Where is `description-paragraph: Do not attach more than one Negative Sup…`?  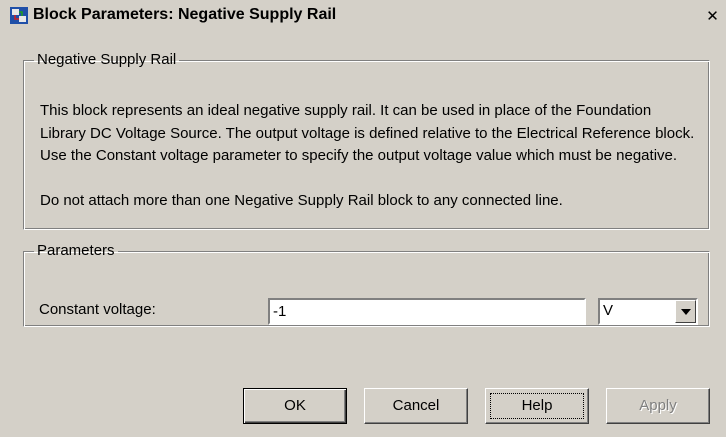
description-paragraph: Do not attach more than one Negative Sup… is located at coordinates (301, 200).